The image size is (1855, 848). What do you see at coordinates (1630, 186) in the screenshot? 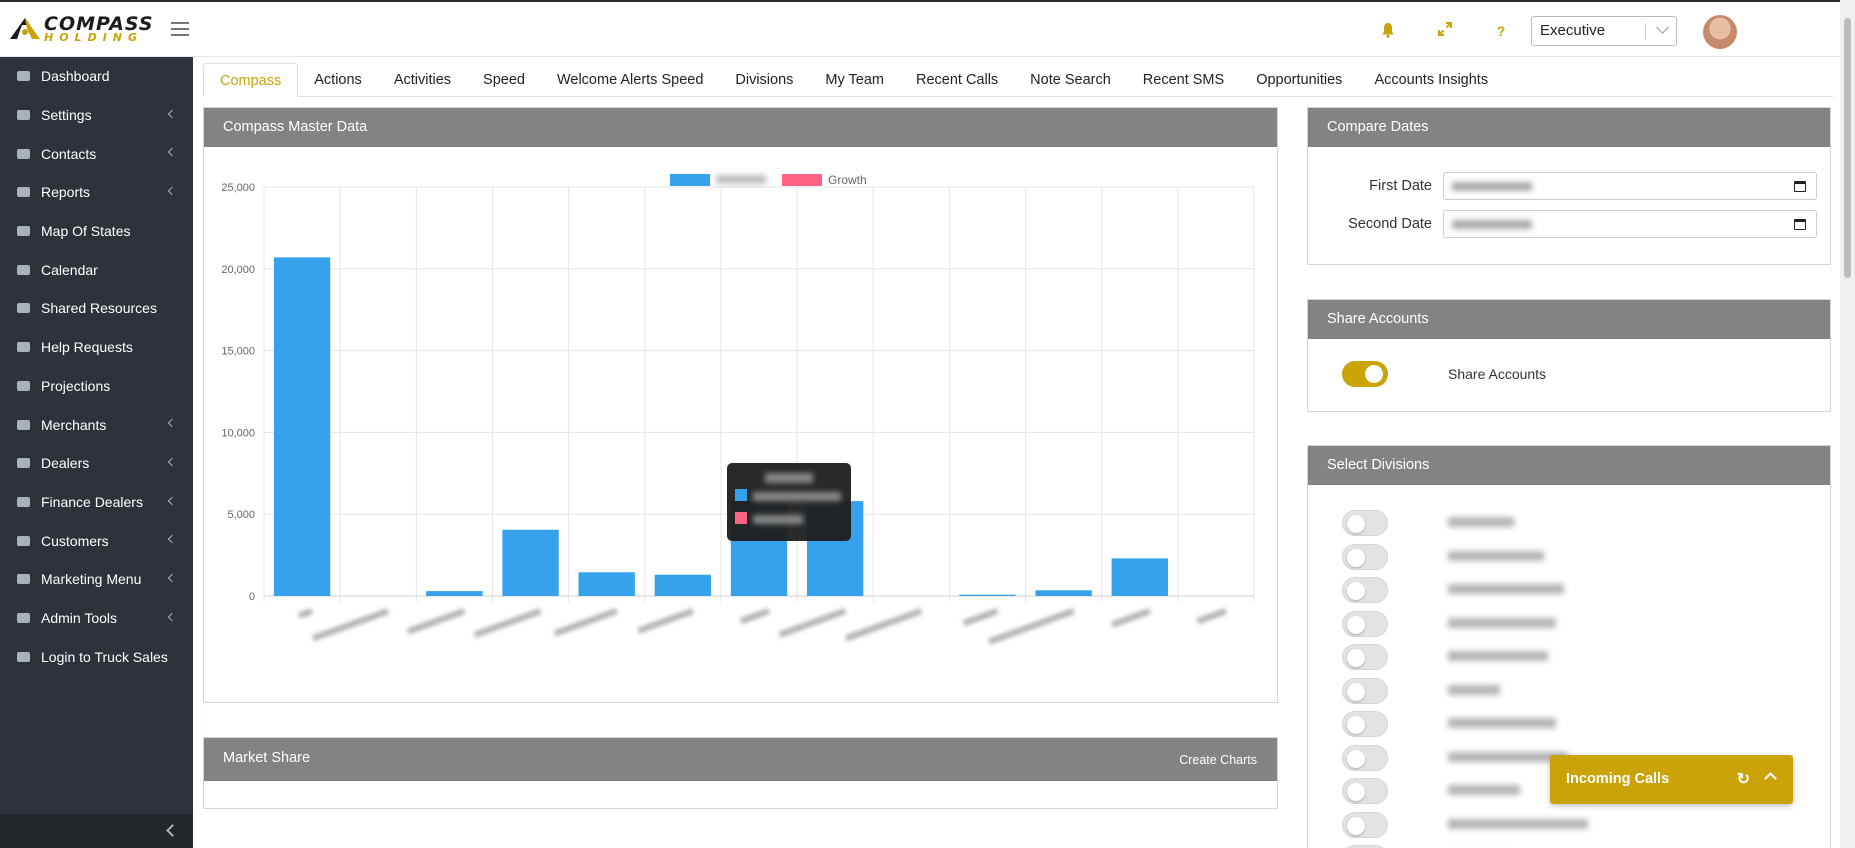
I see `first-date-input` at bounding box center [1630, 186].